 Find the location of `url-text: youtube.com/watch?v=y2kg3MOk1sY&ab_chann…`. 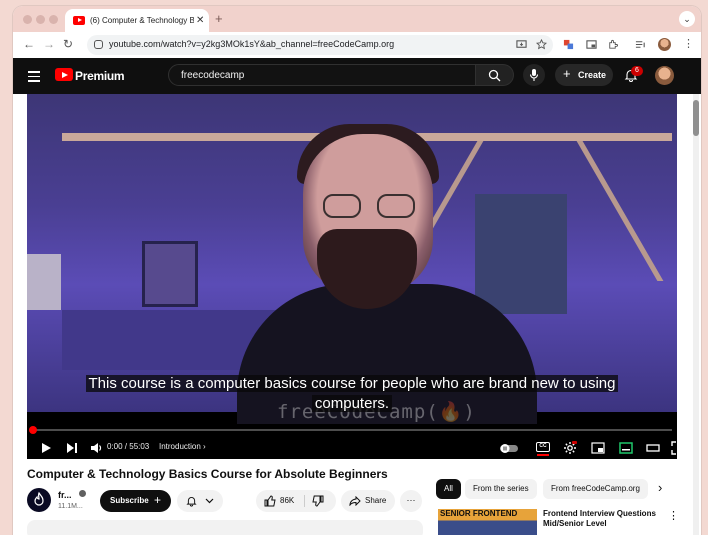

url-text: youtube.com/watch?v=y2kg3MOk1sY&ab_chann… is located at coordinates (251, 44).